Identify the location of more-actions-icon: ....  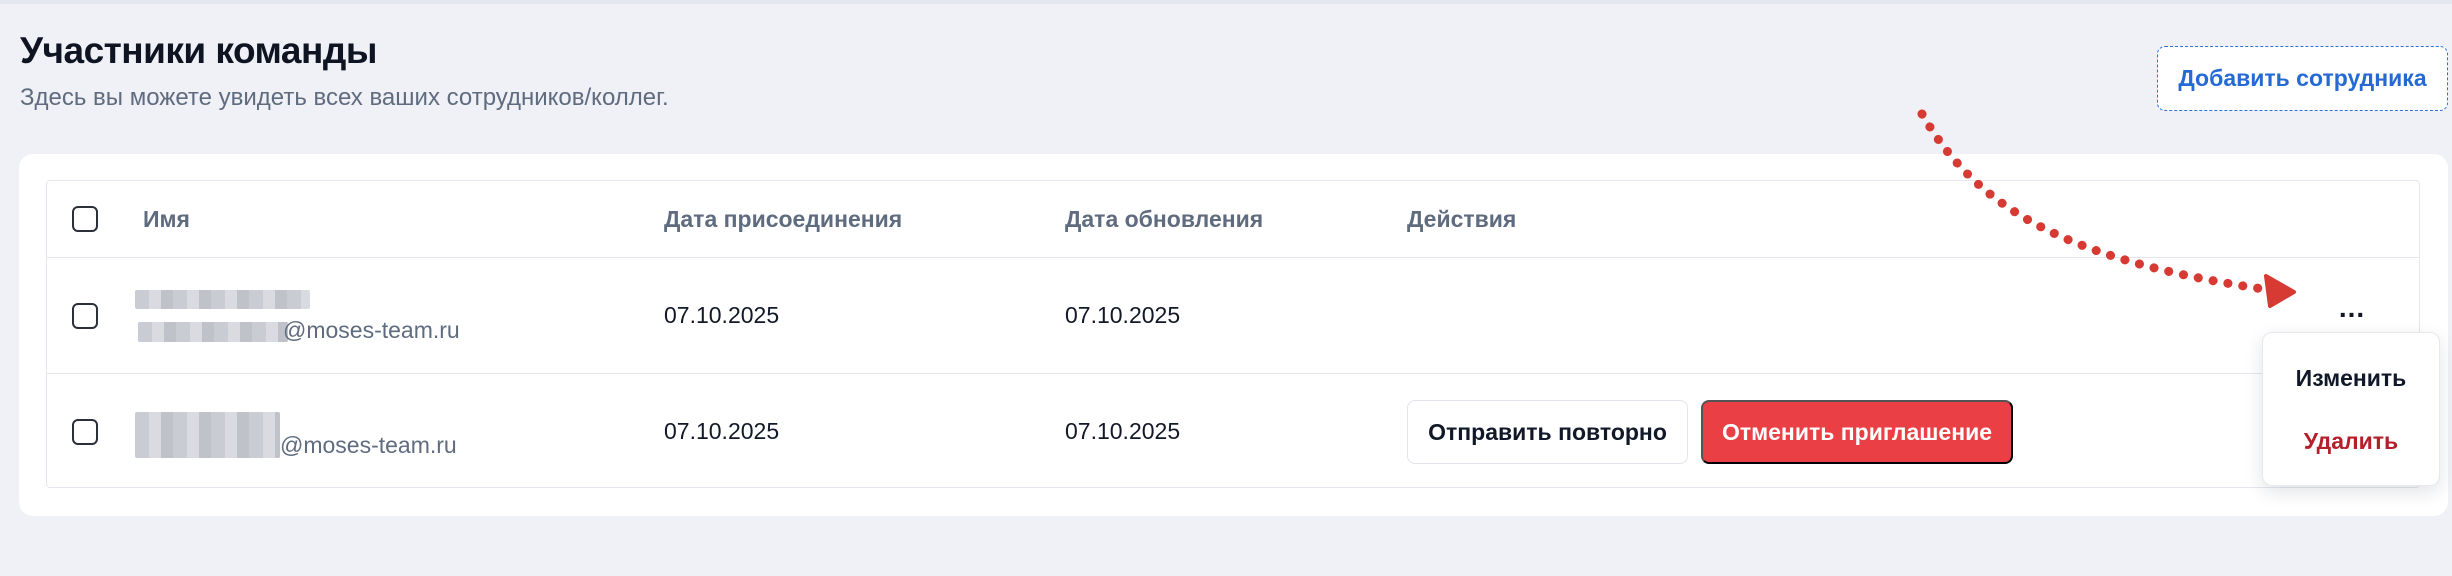
(2352, 311).